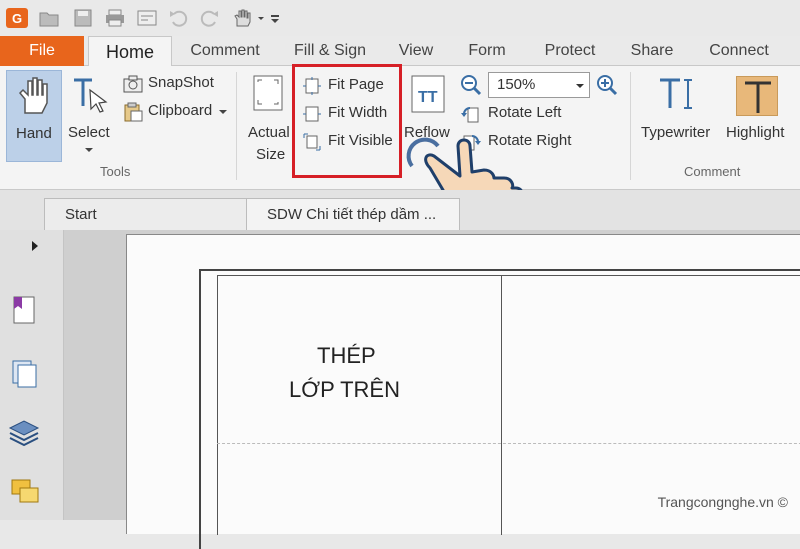 The width and height of the screenshot is (800, 549). What do you see at coordinates (268, 93) in the screenshot?
I see `actual-size-icon` at bounding box center [268, 93].